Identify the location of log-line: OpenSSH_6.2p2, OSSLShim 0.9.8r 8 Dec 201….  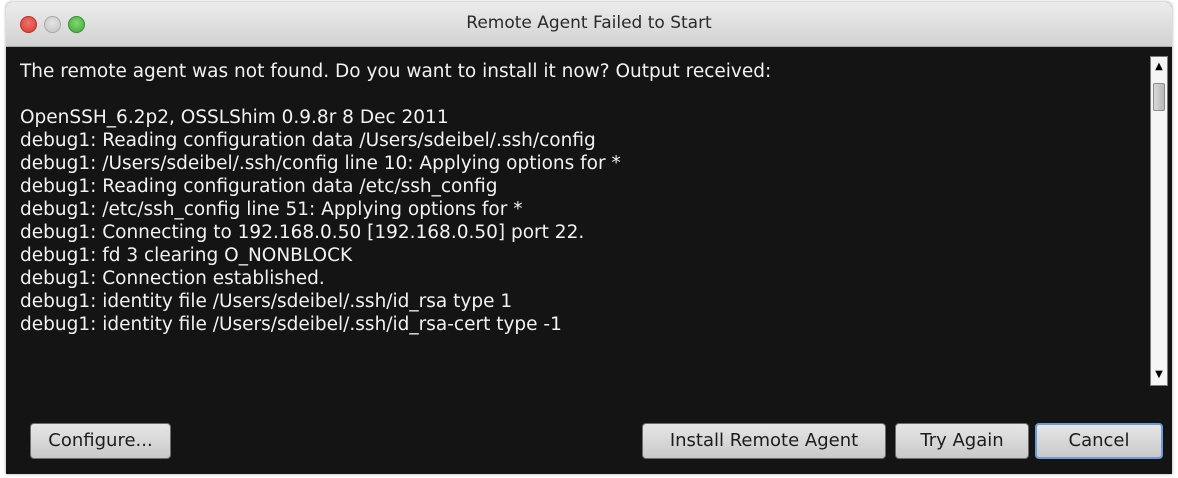
(234, 117).